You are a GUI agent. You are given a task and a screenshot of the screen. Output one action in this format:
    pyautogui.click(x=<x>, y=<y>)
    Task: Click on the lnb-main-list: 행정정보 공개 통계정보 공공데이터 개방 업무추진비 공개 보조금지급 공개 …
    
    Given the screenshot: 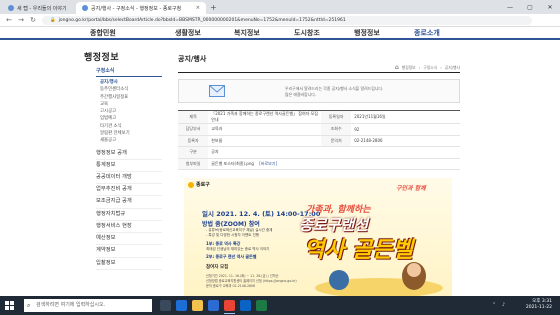 What is the action you would take?
    pyautogui.click(x=132, y=209)
    